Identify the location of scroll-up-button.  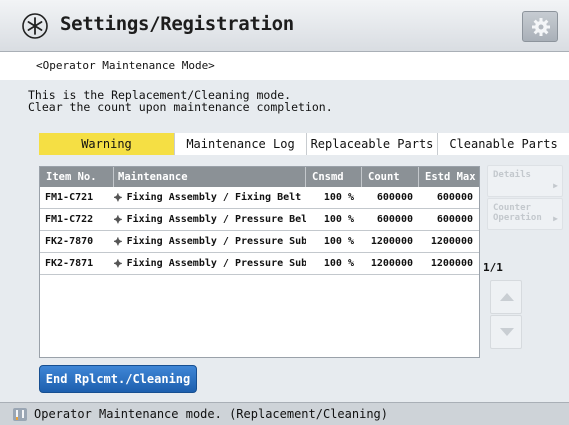
(506, 297).